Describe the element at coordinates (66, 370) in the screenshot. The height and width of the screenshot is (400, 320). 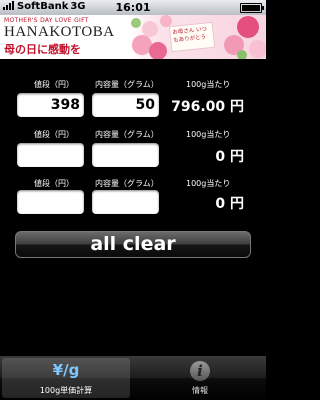
I see `yen-per-gram-icon: ¥/g` at that location.